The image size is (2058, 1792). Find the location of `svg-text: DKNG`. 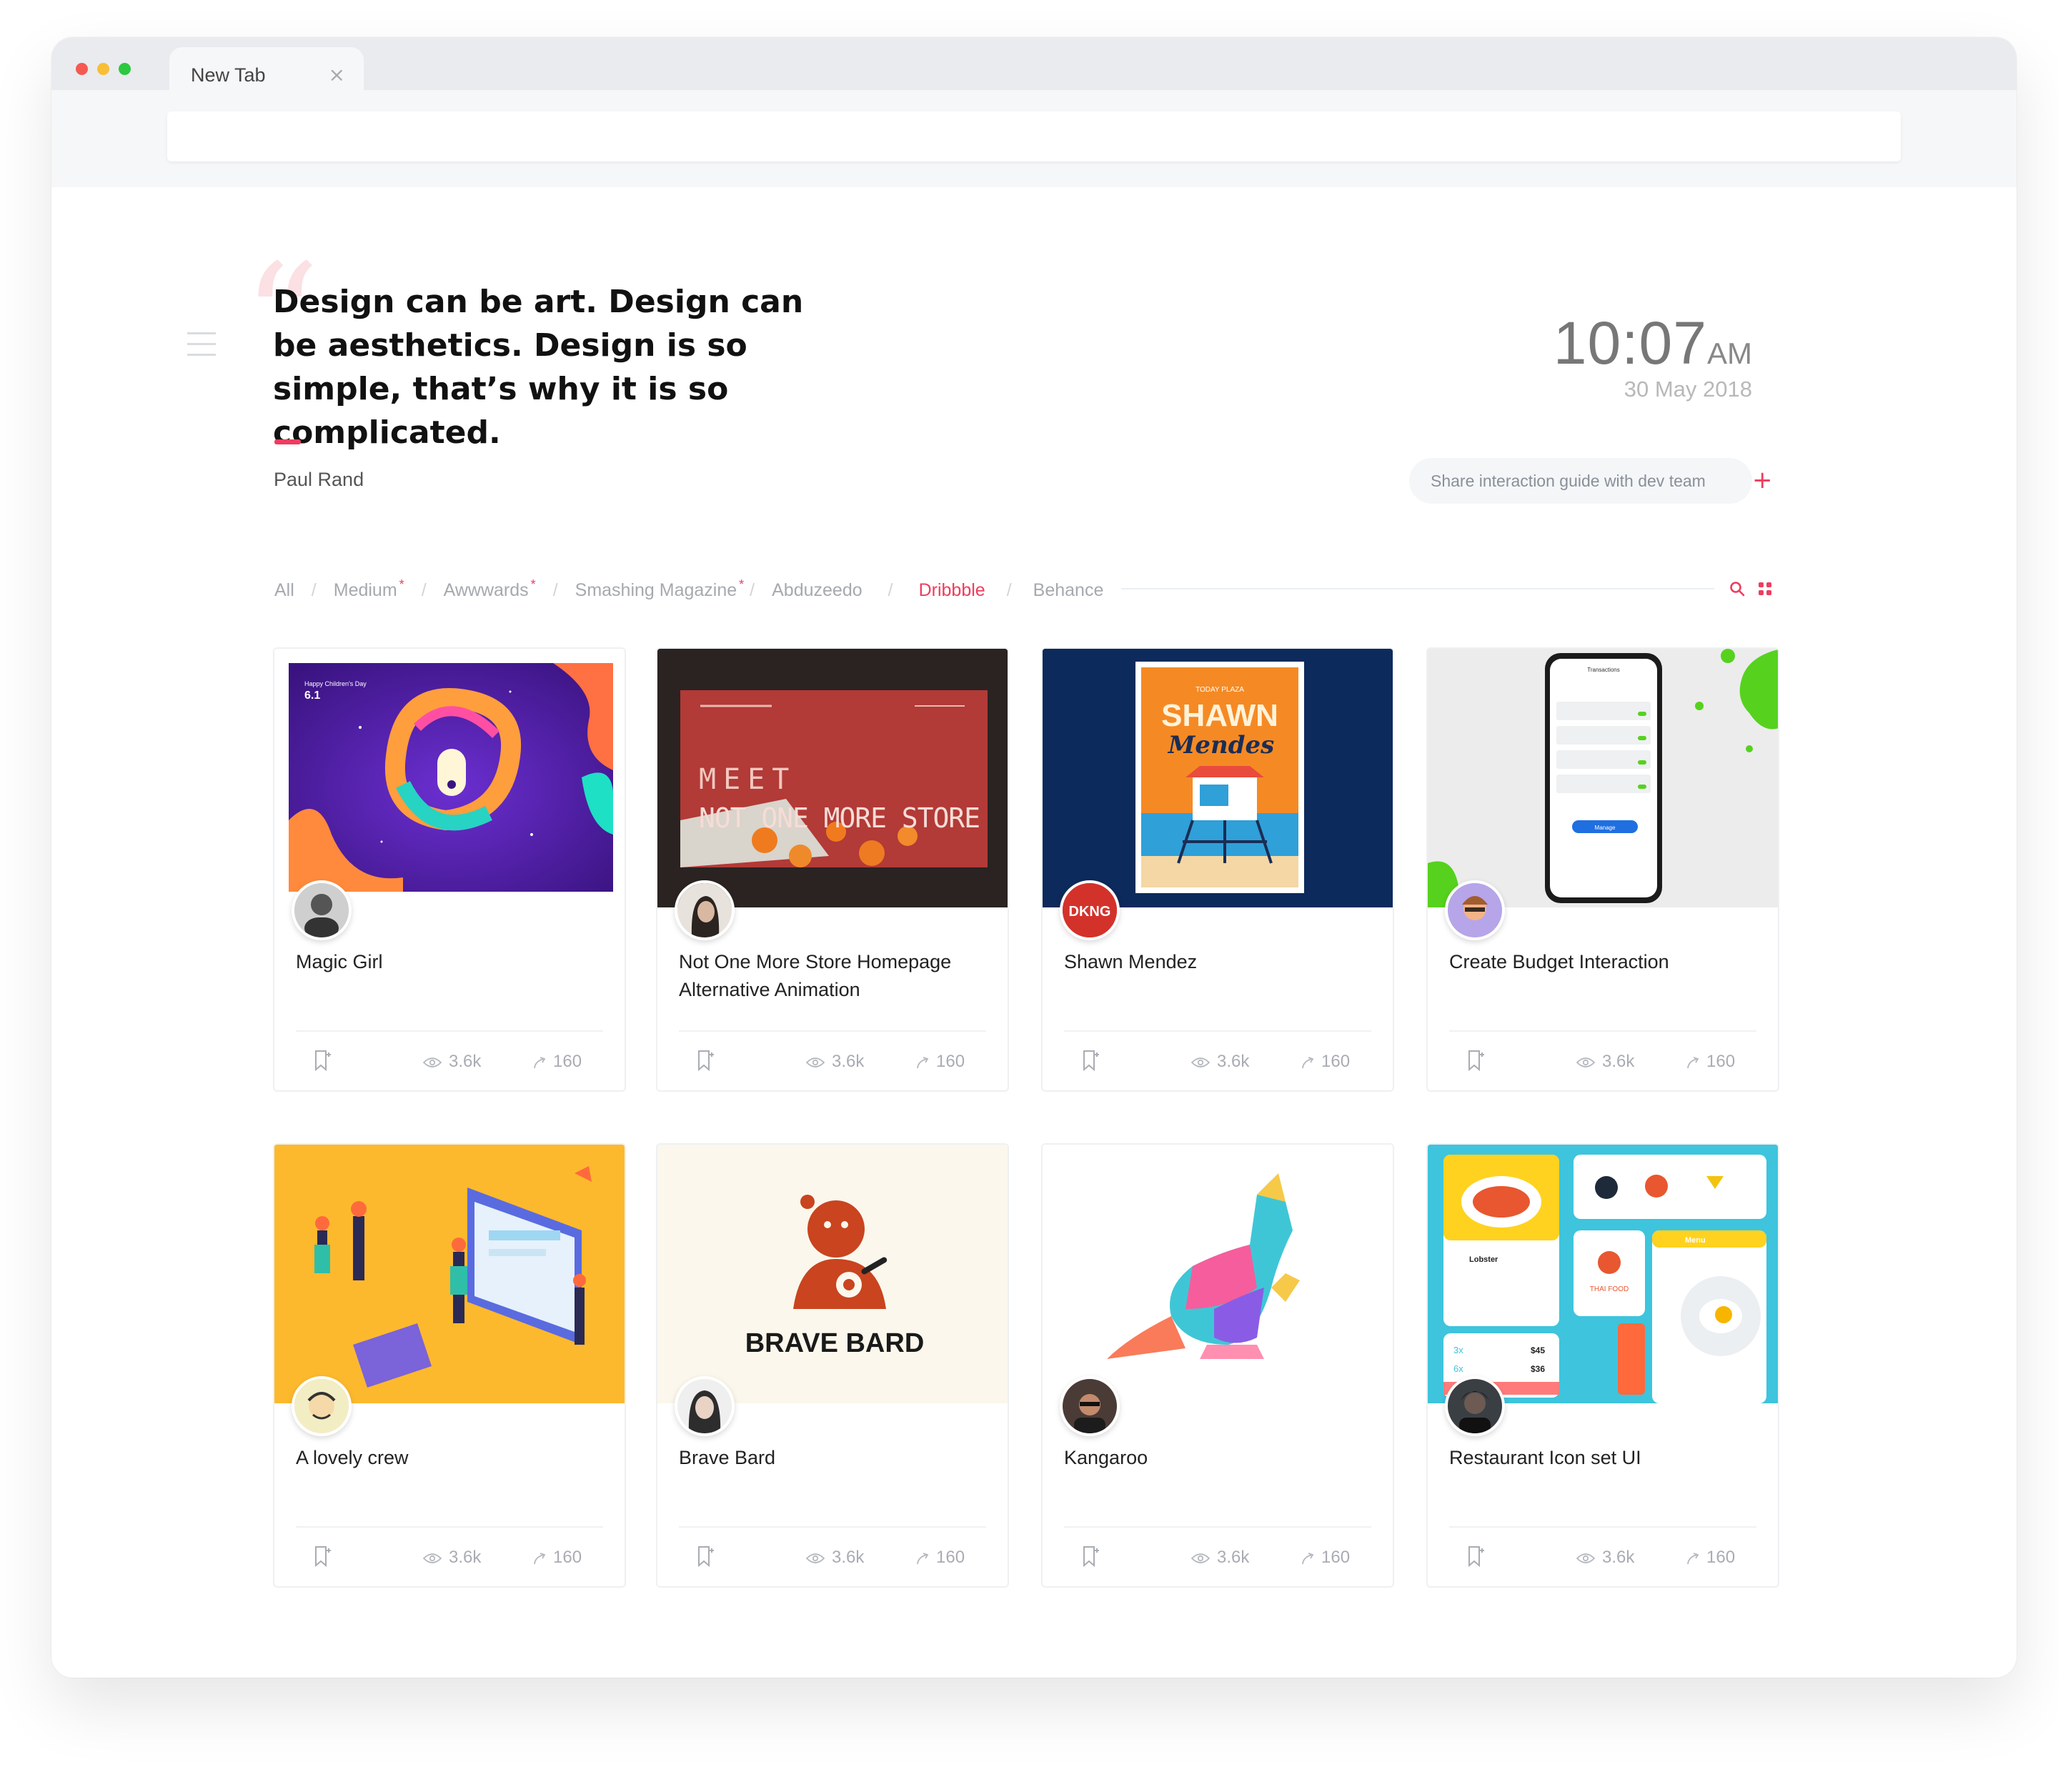

svg-text: DKNG is located at coordinates (1090, 912).